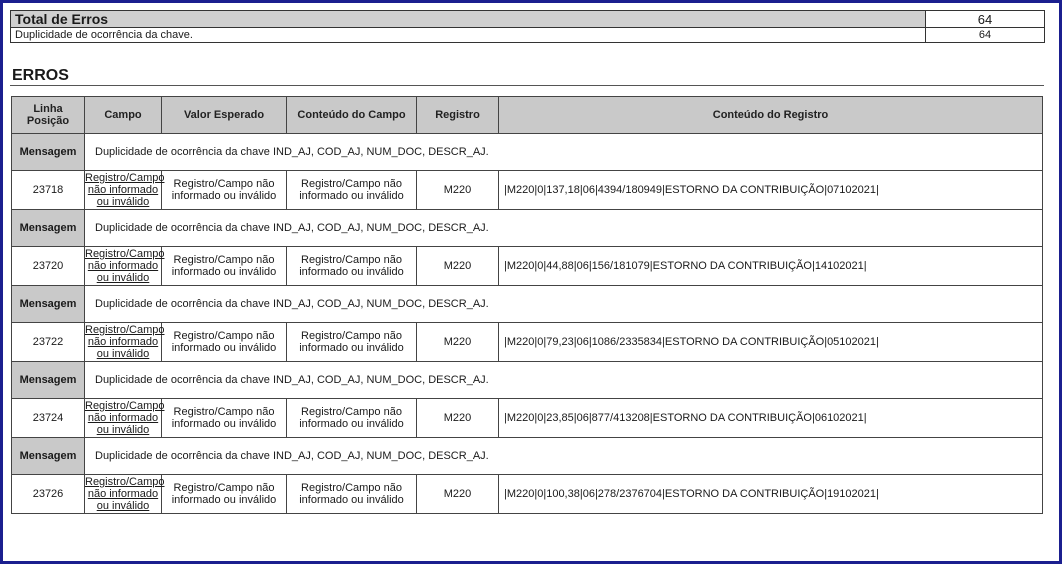  I want to click on linha-posicao-value: 23726, so click(48, 494).